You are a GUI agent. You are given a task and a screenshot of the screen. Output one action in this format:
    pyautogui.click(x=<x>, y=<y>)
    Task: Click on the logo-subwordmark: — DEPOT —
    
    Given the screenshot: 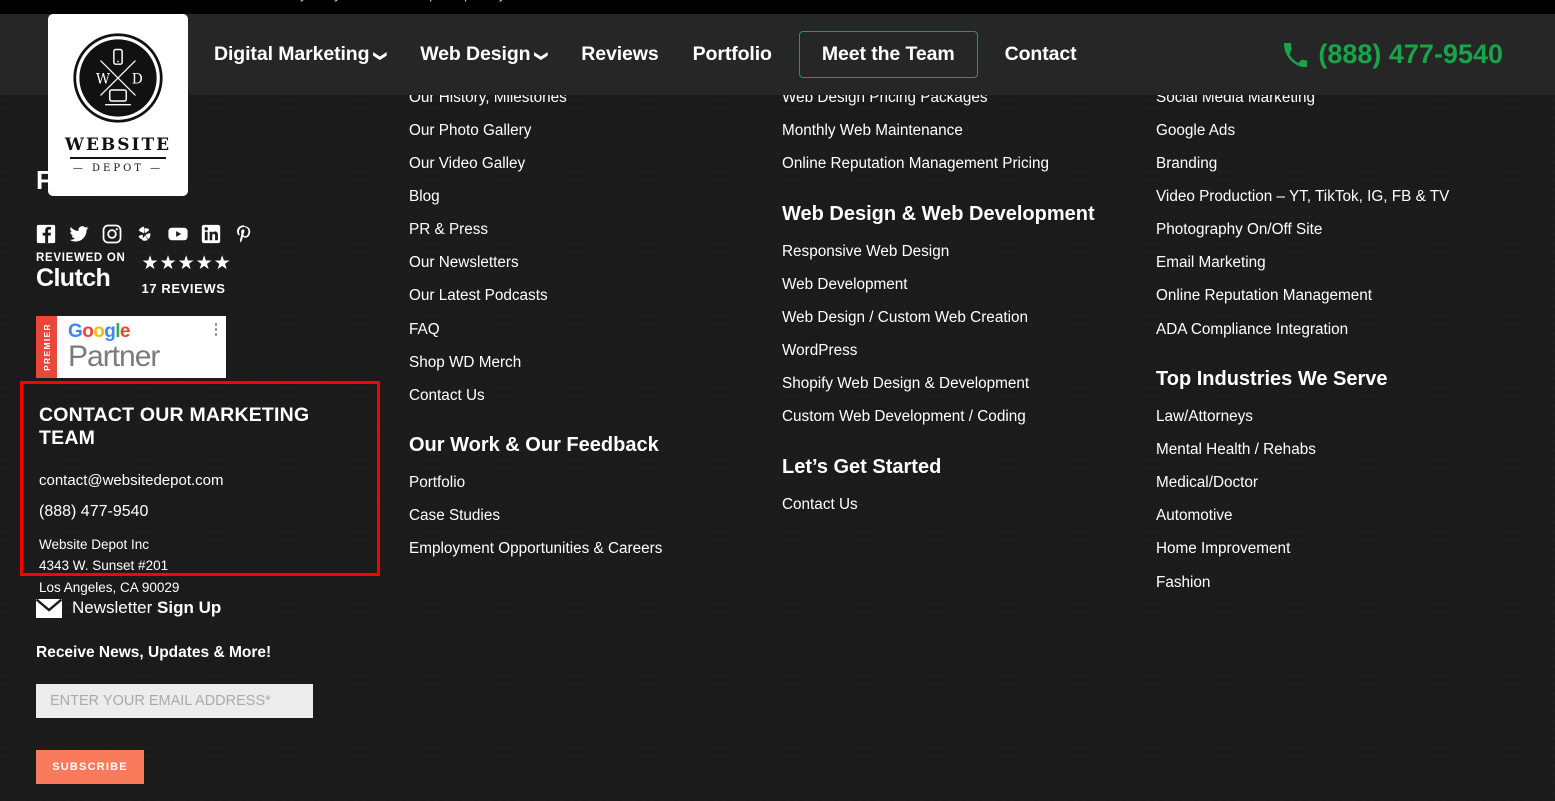 What is the action you would take?
    pyautogui.click(x=118, y=168)
    